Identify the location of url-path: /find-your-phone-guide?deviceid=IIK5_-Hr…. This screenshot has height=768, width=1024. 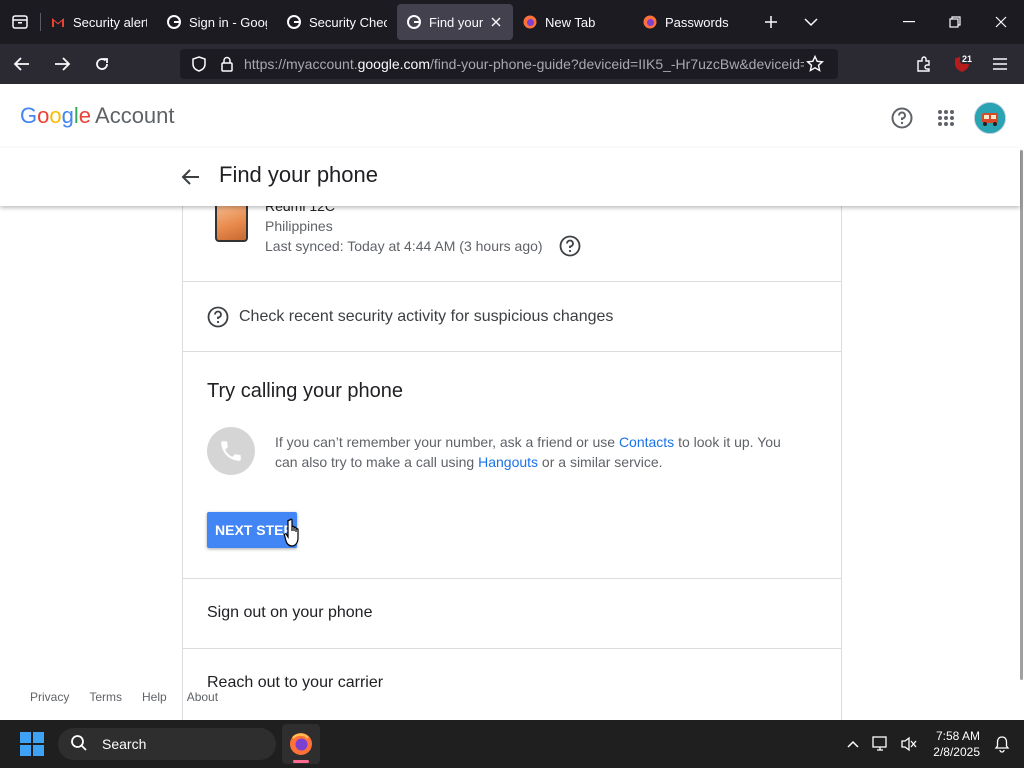
(617, 64).